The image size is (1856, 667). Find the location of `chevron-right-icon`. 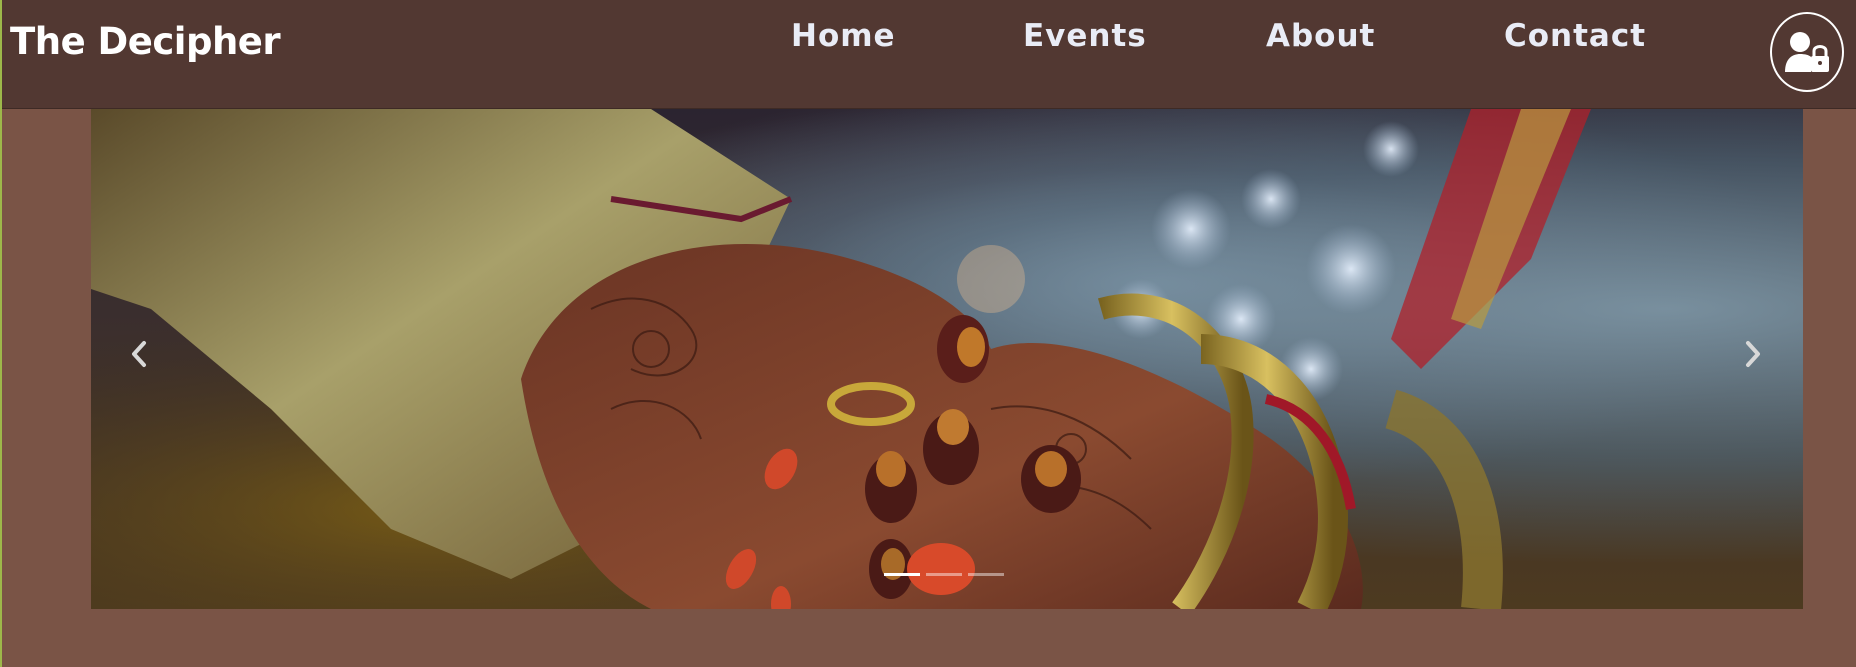

chevron-right-icon is located at coordinates (1753, 354).